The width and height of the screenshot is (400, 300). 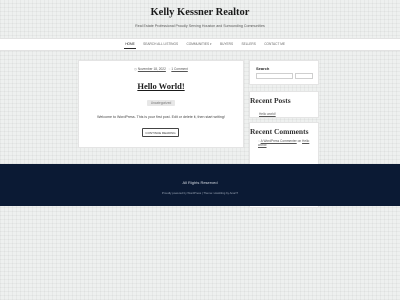 What do you see at coordinates (200, 182) in the screenshot?
I see `footer-rights: All Rights Reserved` at bounding box center [200, 182].